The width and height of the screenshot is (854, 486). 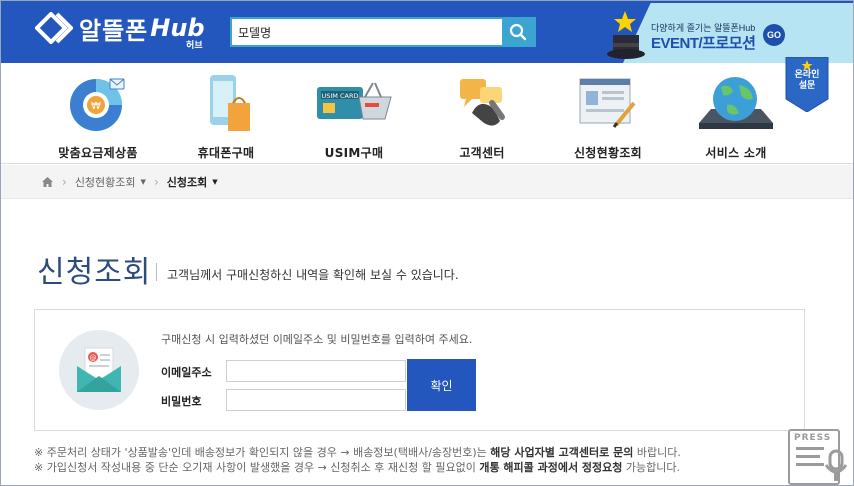 What do you see at coordinates (729, 33) in the screenshot?
I see `event-promotion-banner: 다양하게 즐기는 알뜰폰Hub EVENT/프로모션 GO` at bounding box center [729, 33].